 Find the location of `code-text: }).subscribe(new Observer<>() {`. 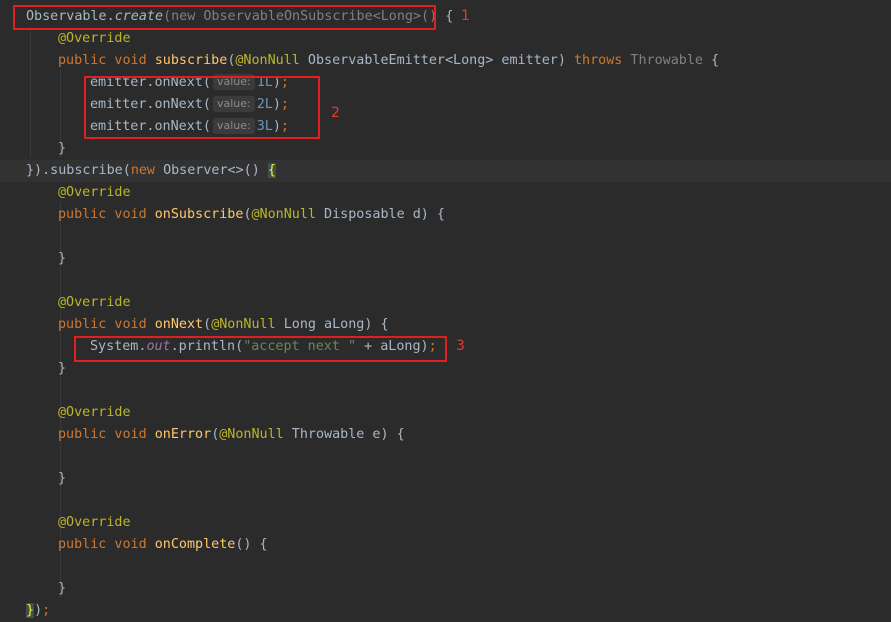

code-text: }).subscribe(new Observer<>() { is located at coordinates (151, 171).